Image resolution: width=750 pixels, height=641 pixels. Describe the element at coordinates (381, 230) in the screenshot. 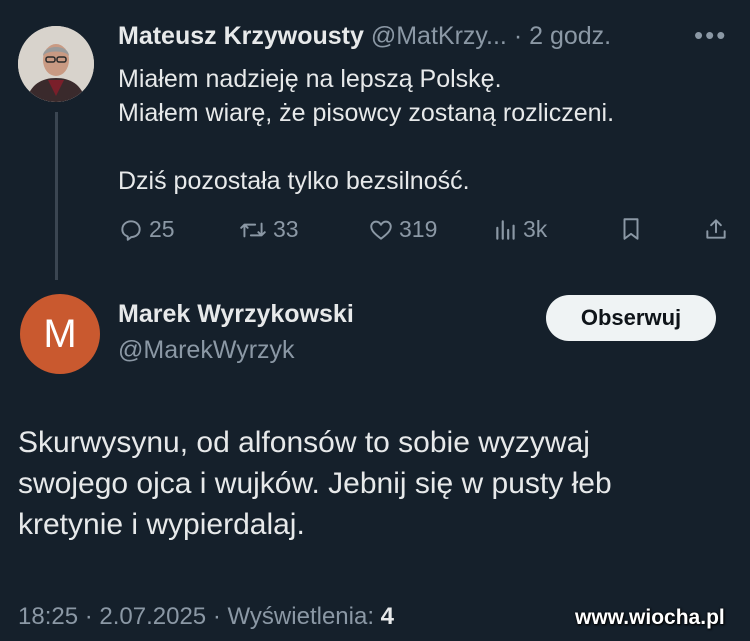

I see `like-icon` at that location.